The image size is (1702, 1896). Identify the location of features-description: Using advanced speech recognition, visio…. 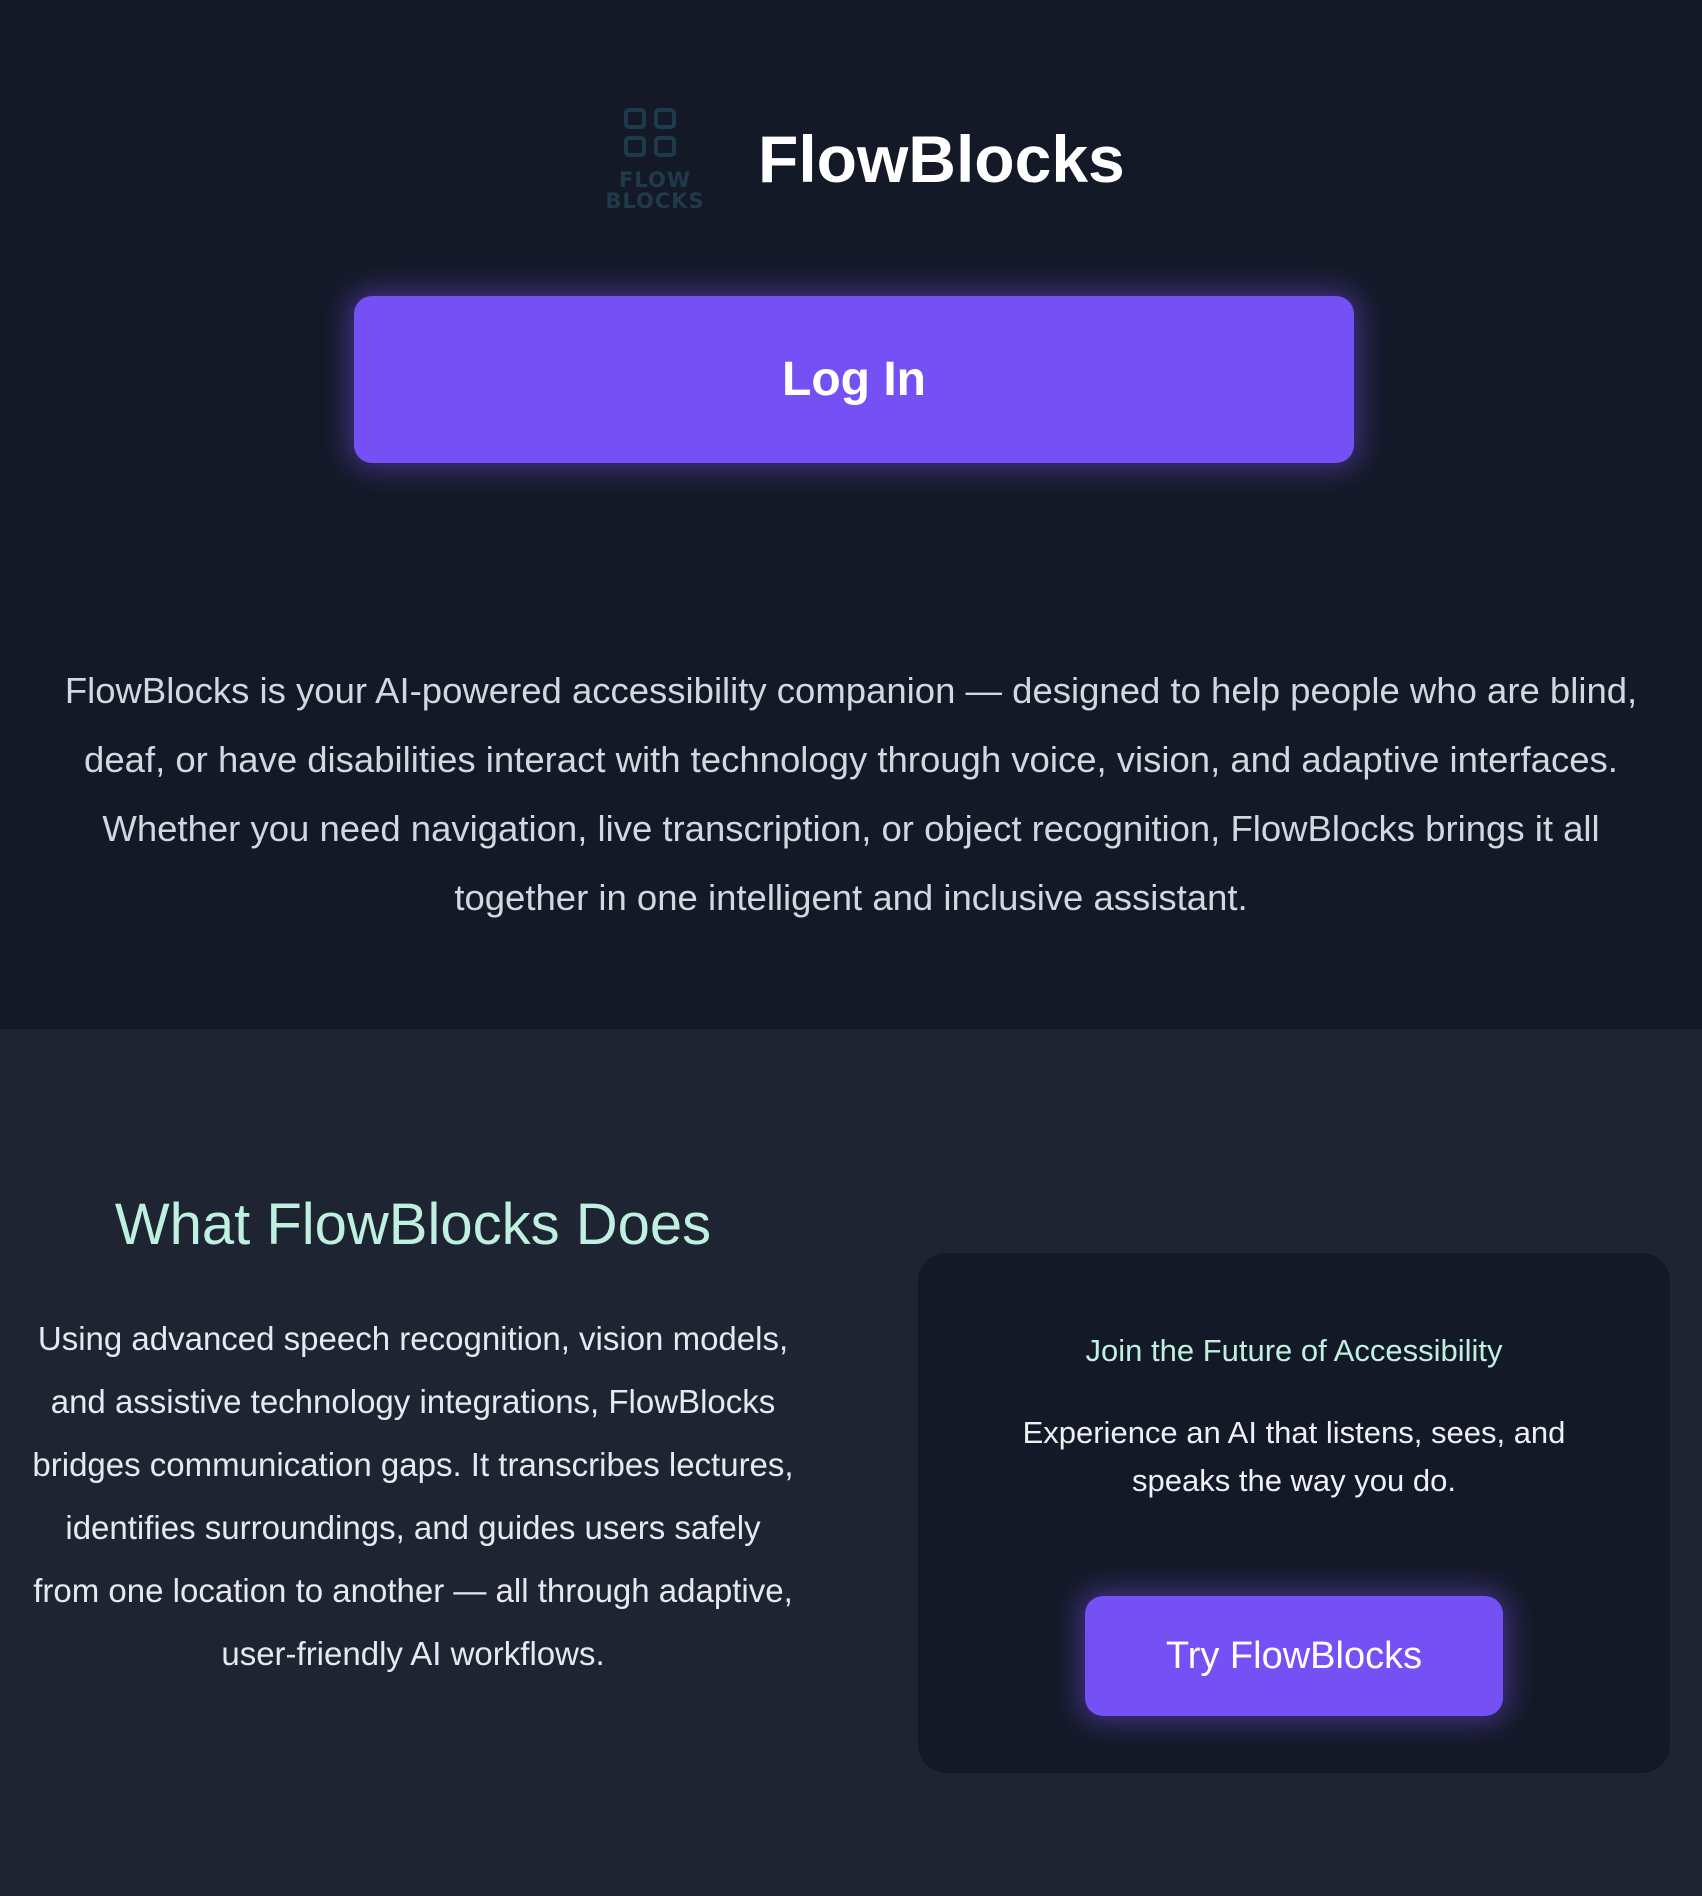
(413, 1496).